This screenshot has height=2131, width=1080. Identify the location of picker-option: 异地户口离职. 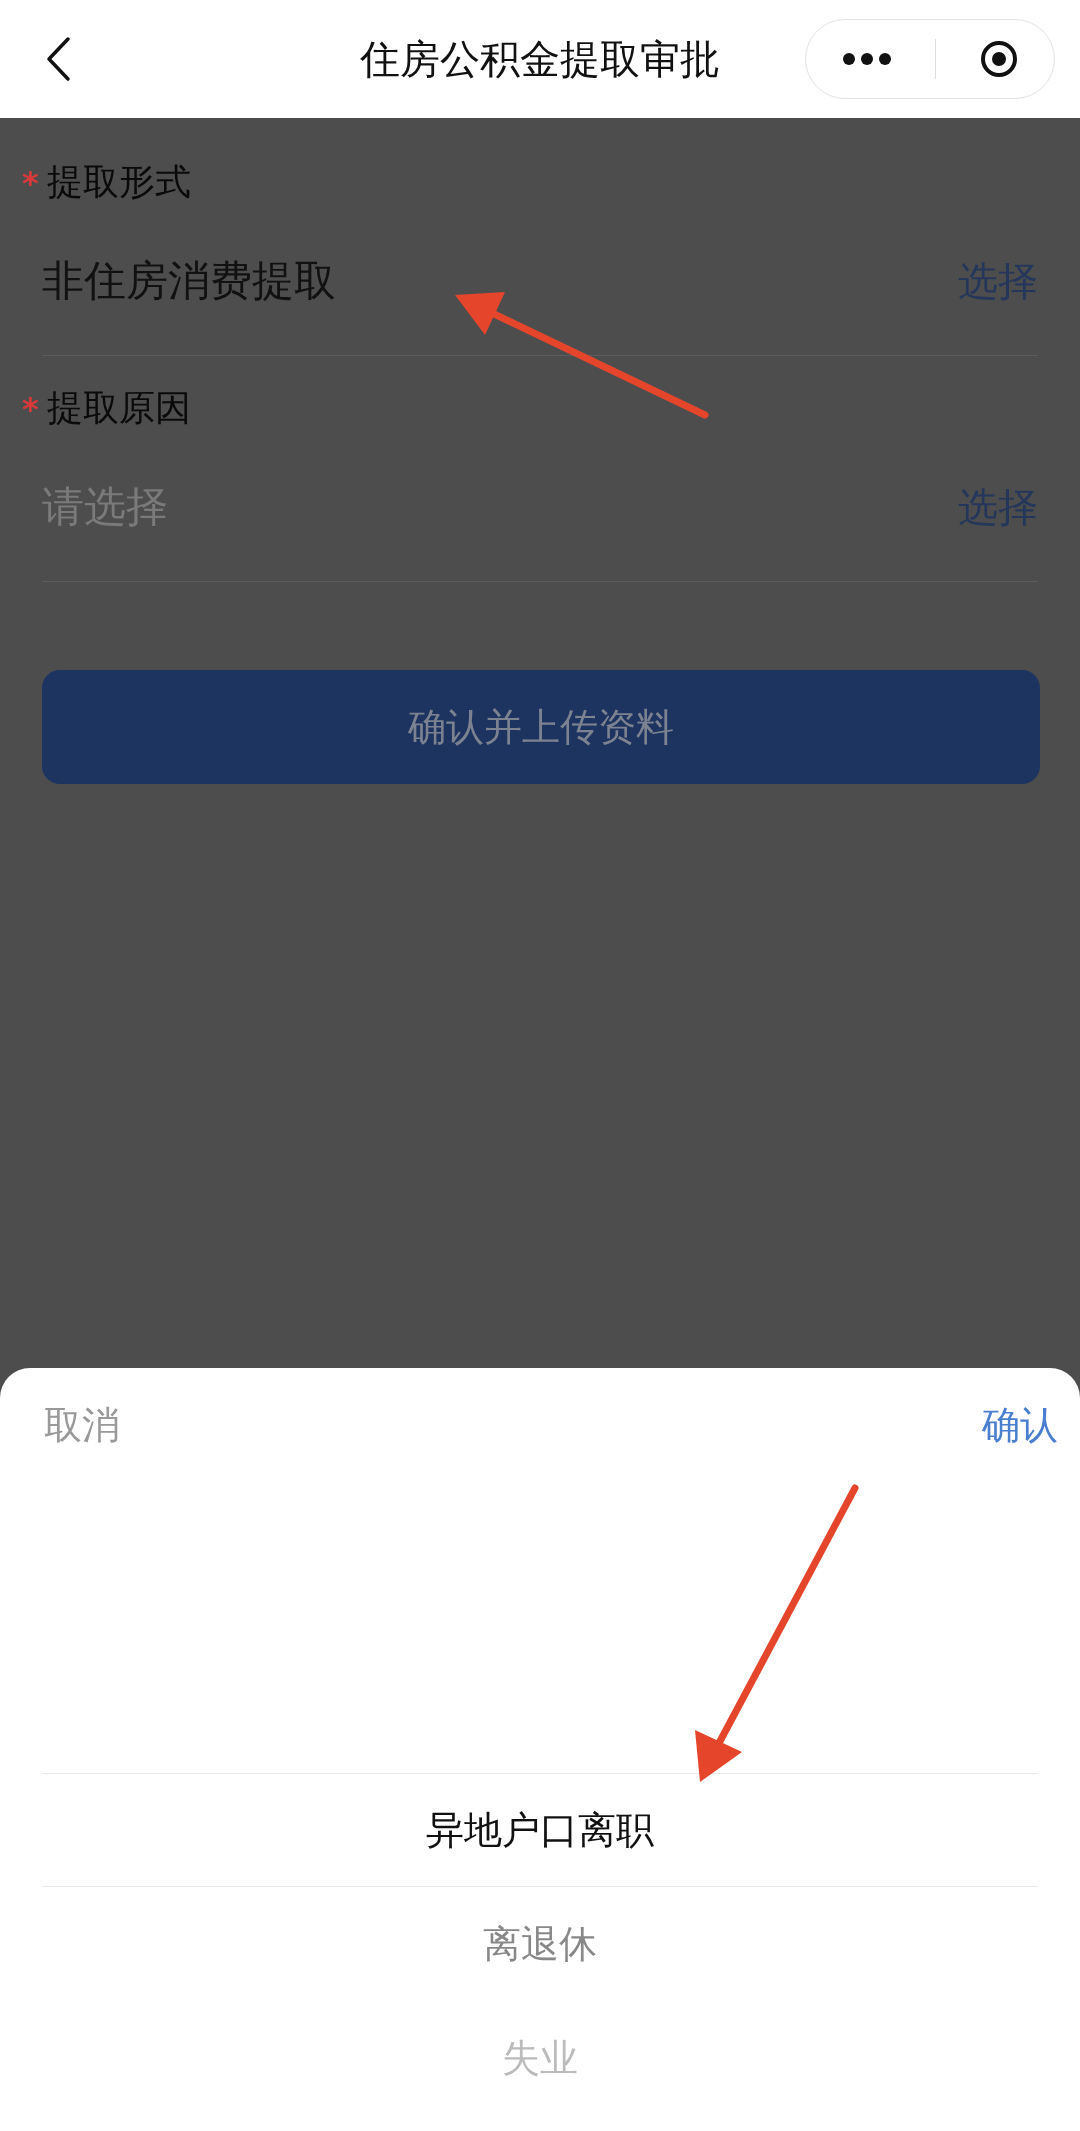
(540, 1830).